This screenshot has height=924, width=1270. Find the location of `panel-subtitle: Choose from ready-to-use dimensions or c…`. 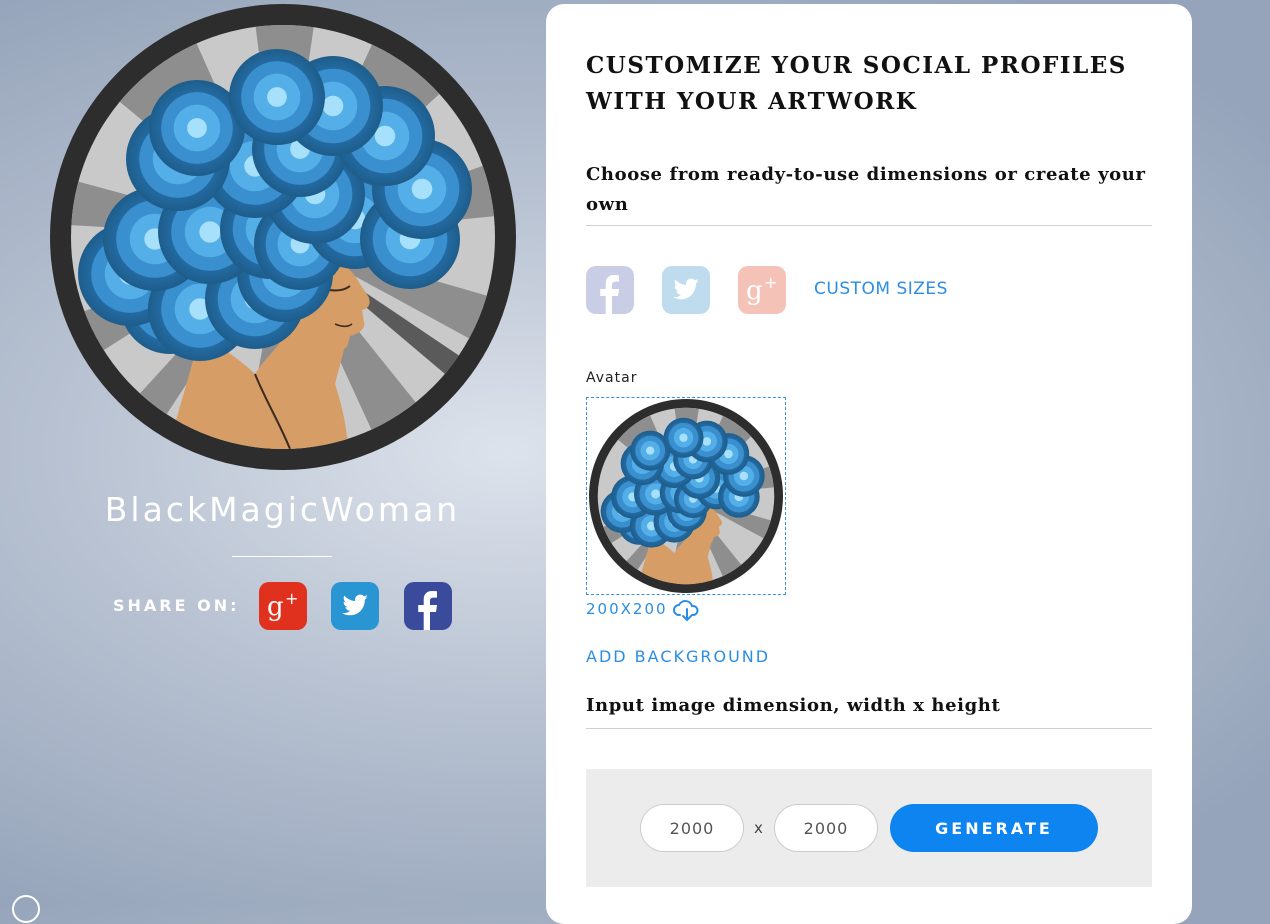

panel-subtitle: Choose from ready-to-use dimensions or c… is located at coordinates (866, 189).